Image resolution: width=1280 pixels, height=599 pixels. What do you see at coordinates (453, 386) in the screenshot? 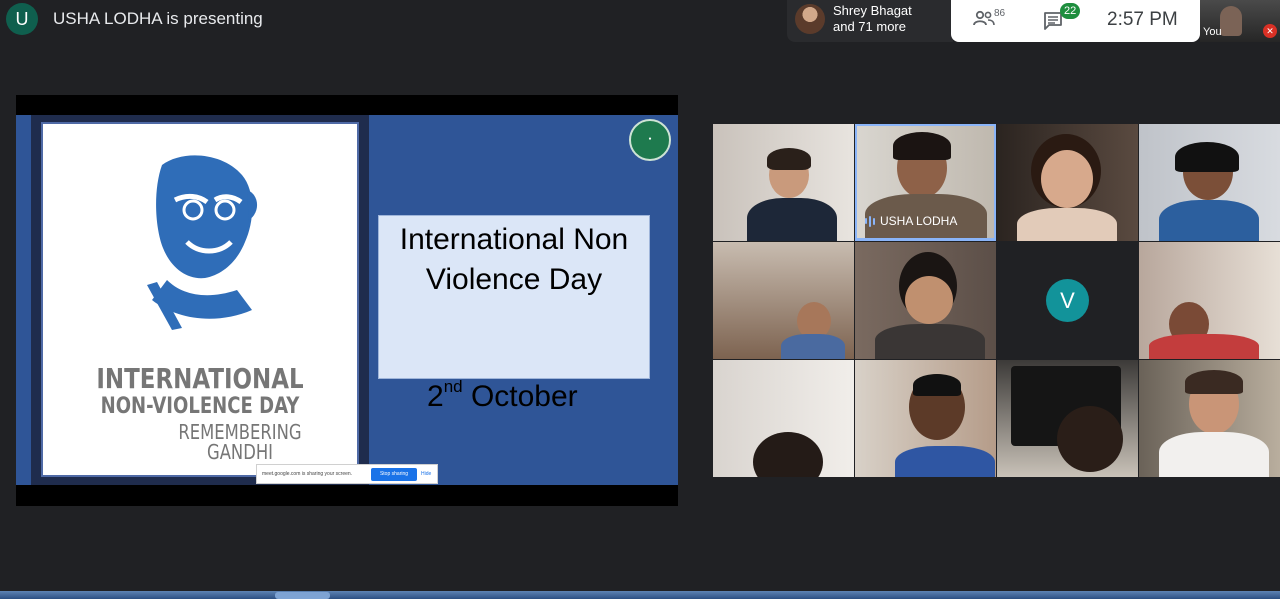
I see `date-suffix: nd` at bounding box center [453, 386].